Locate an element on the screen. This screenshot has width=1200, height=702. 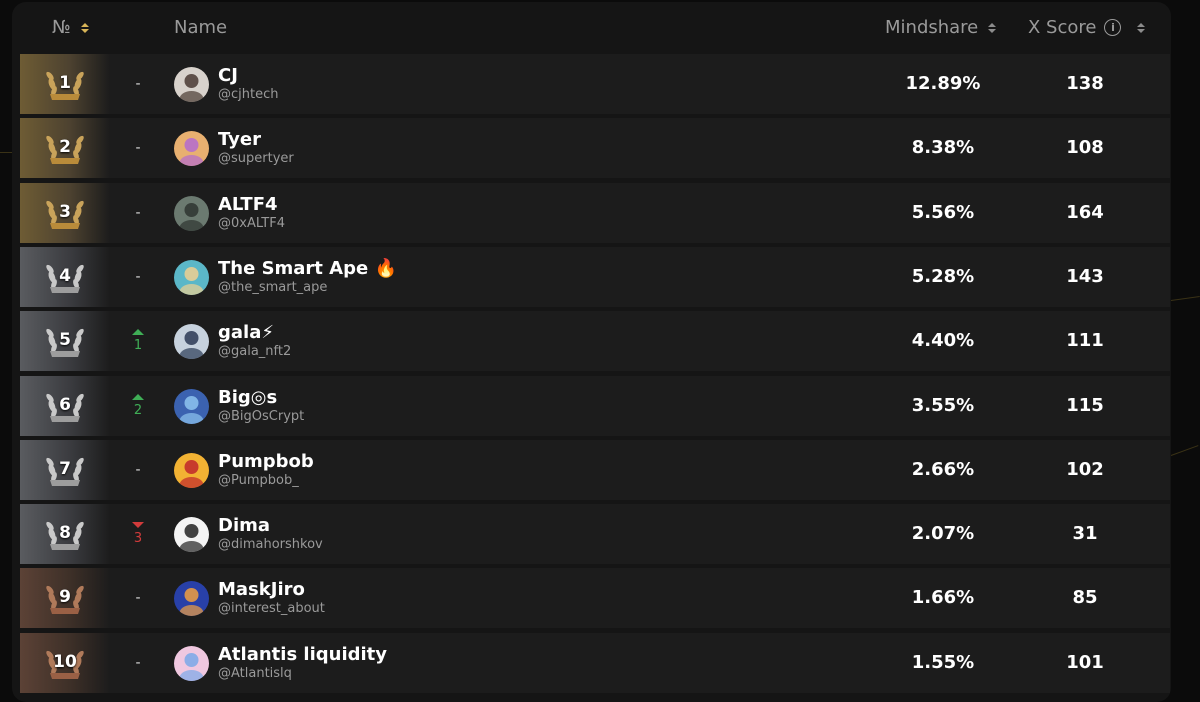
mindshare-value: 5.28% is located at coordinates (943, 276).